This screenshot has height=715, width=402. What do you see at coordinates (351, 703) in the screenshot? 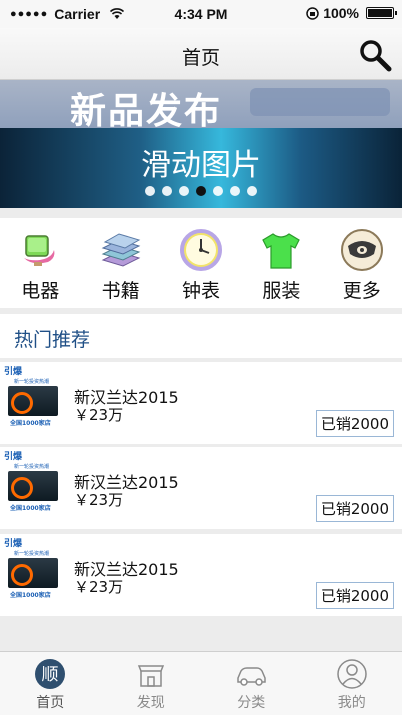
I see `tab-label: 我的` at bounding box center [351, 703].